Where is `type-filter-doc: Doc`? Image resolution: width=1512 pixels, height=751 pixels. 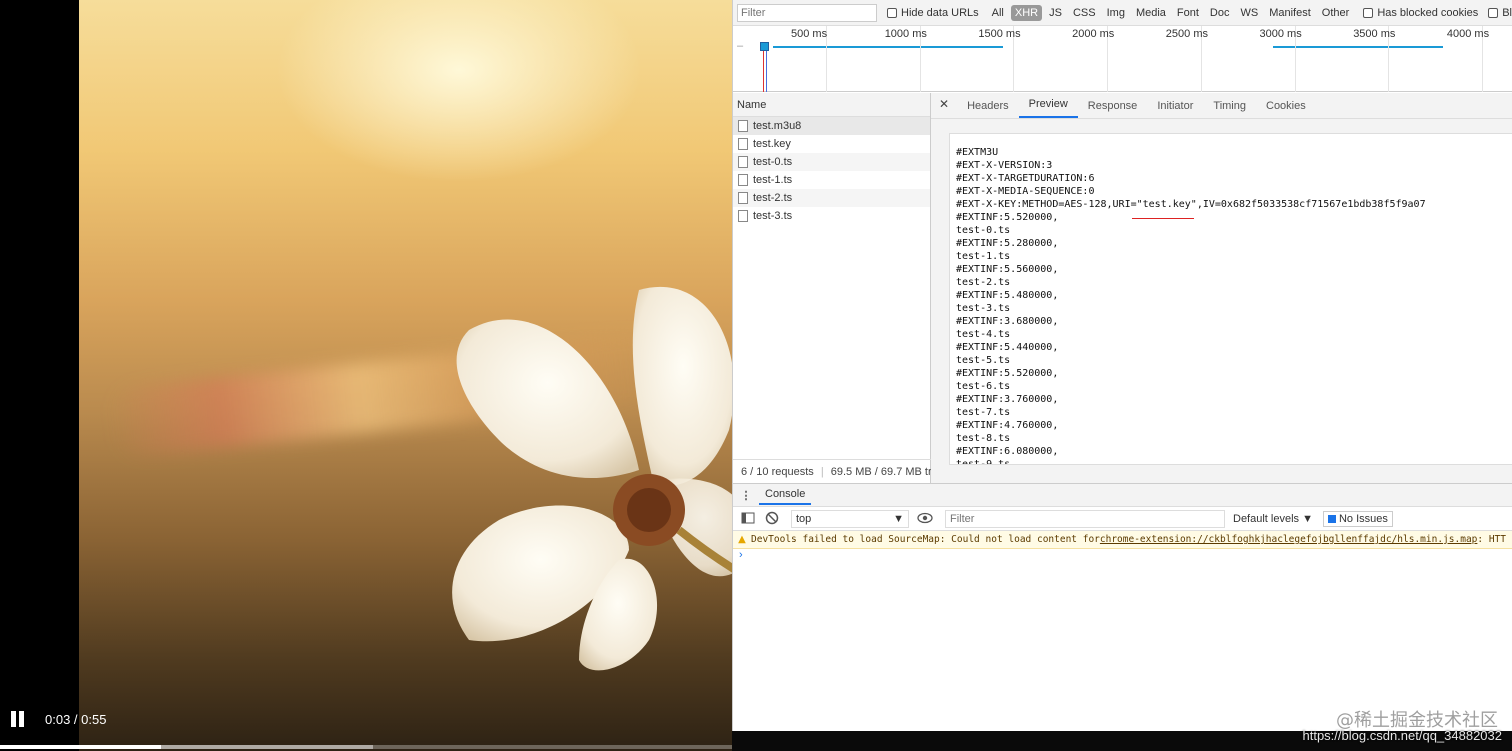 type-filter-doc: Doc is located at coordinates (1220, 13).